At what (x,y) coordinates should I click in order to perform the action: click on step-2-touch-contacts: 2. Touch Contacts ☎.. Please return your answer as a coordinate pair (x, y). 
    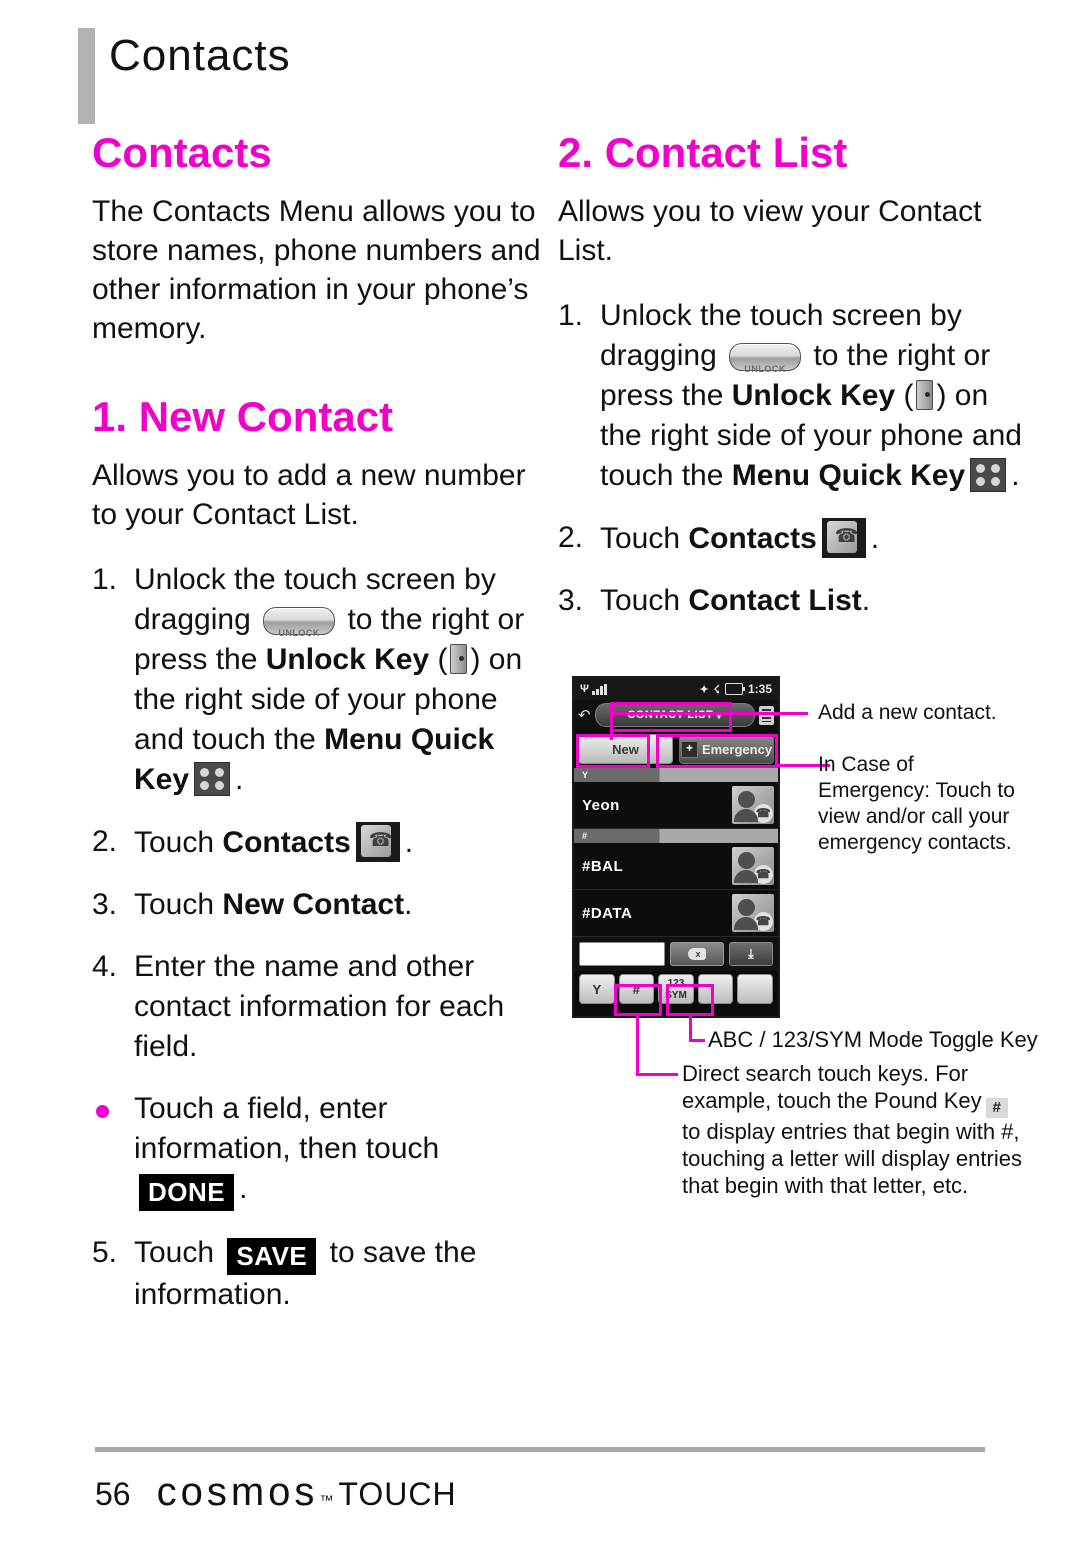
    Looking at the image, I should click on (793, 538).